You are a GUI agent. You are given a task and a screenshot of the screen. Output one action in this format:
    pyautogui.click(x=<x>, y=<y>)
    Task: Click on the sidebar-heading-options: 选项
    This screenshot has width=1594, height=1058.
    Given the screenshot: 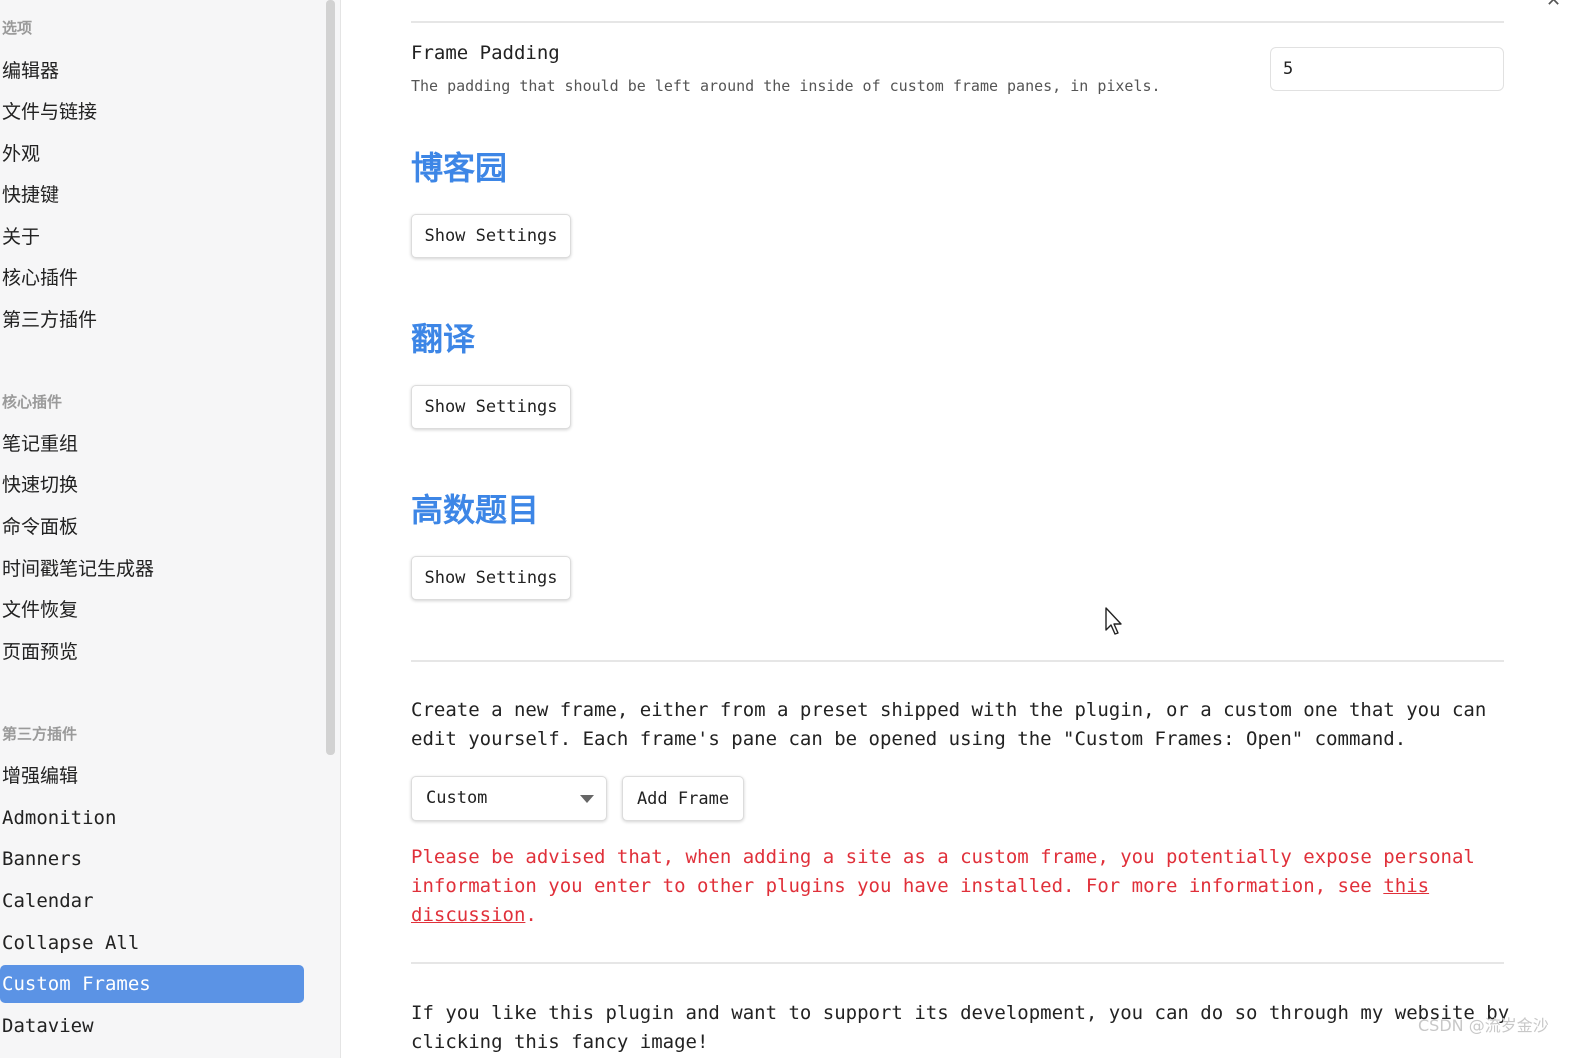 What is the action you would take?
    pyautogui.click(x=17, y=28)
    